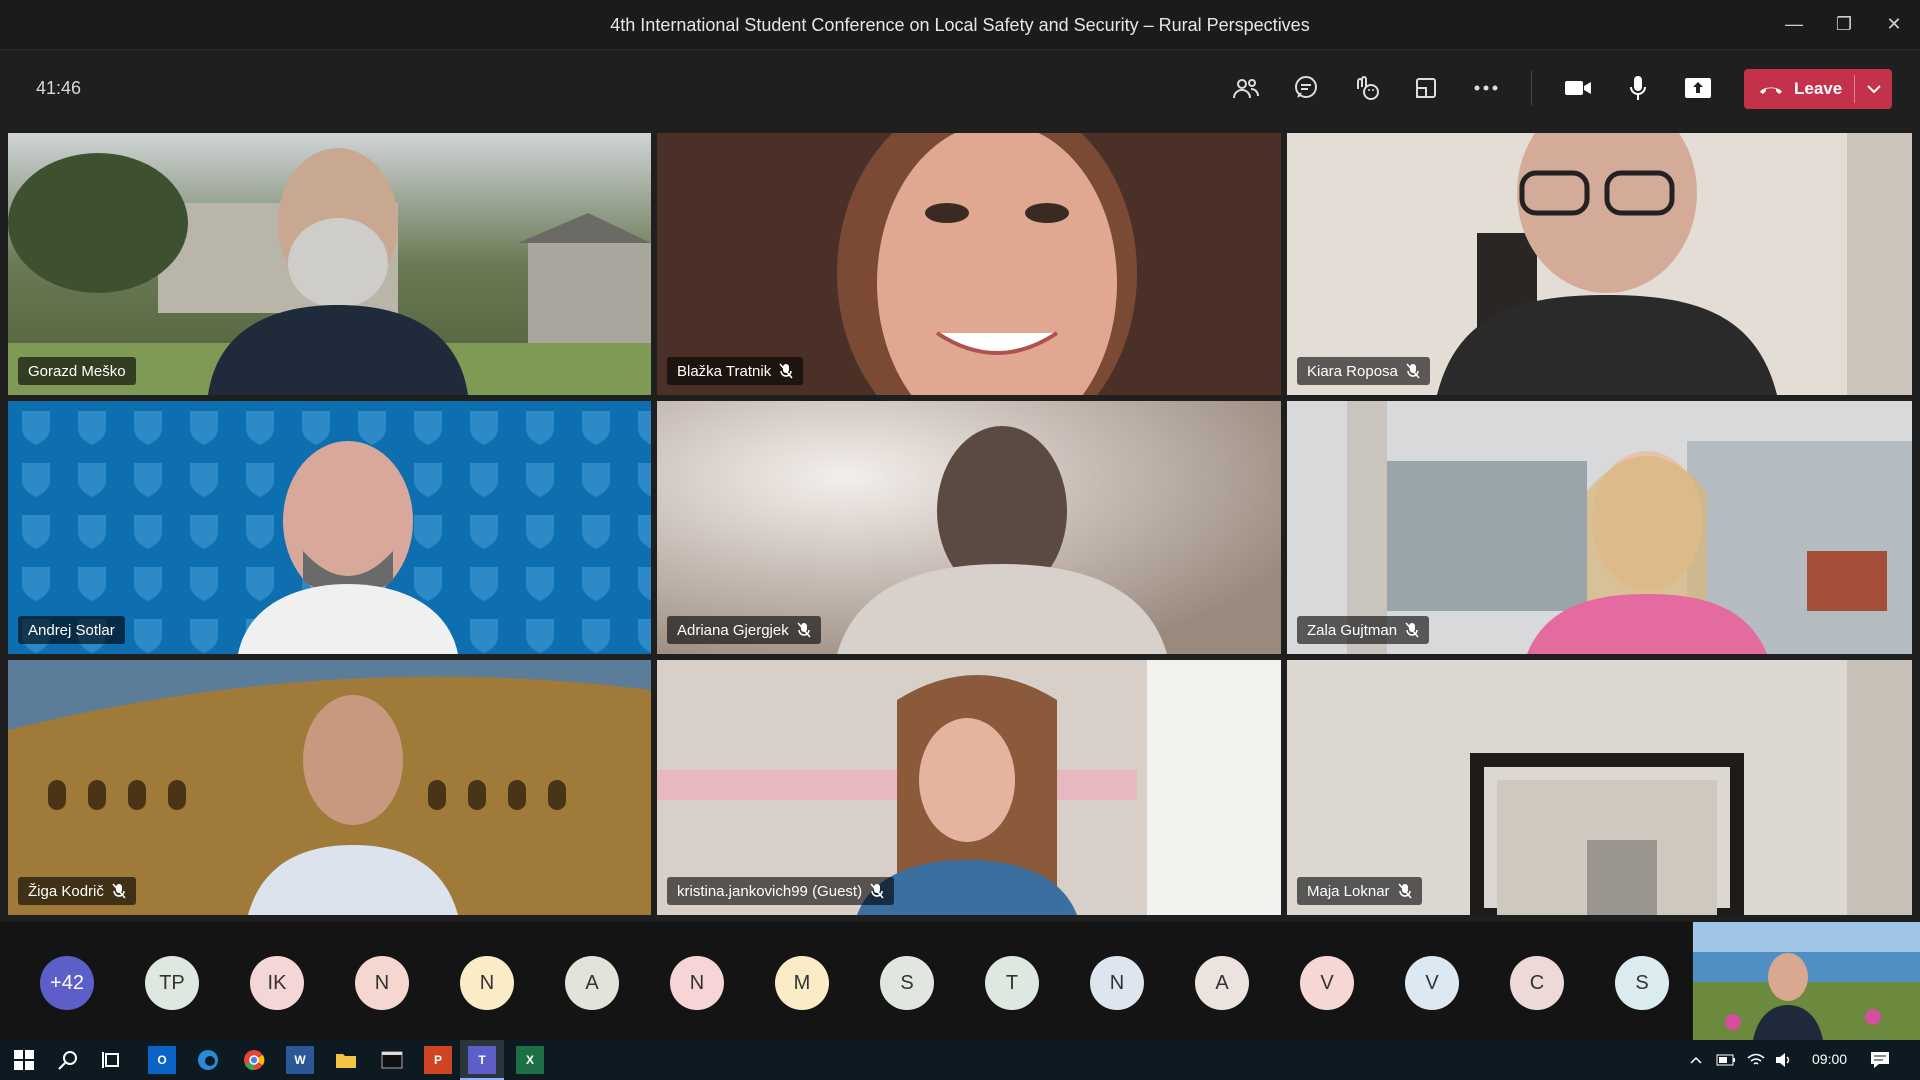 This screenshot has width=1920, height=1080. What do you see at coordinates (1352, 630) in the screenshot?
I see `participant-name: Zala Gujtman` at bounding box center [1352, 630].